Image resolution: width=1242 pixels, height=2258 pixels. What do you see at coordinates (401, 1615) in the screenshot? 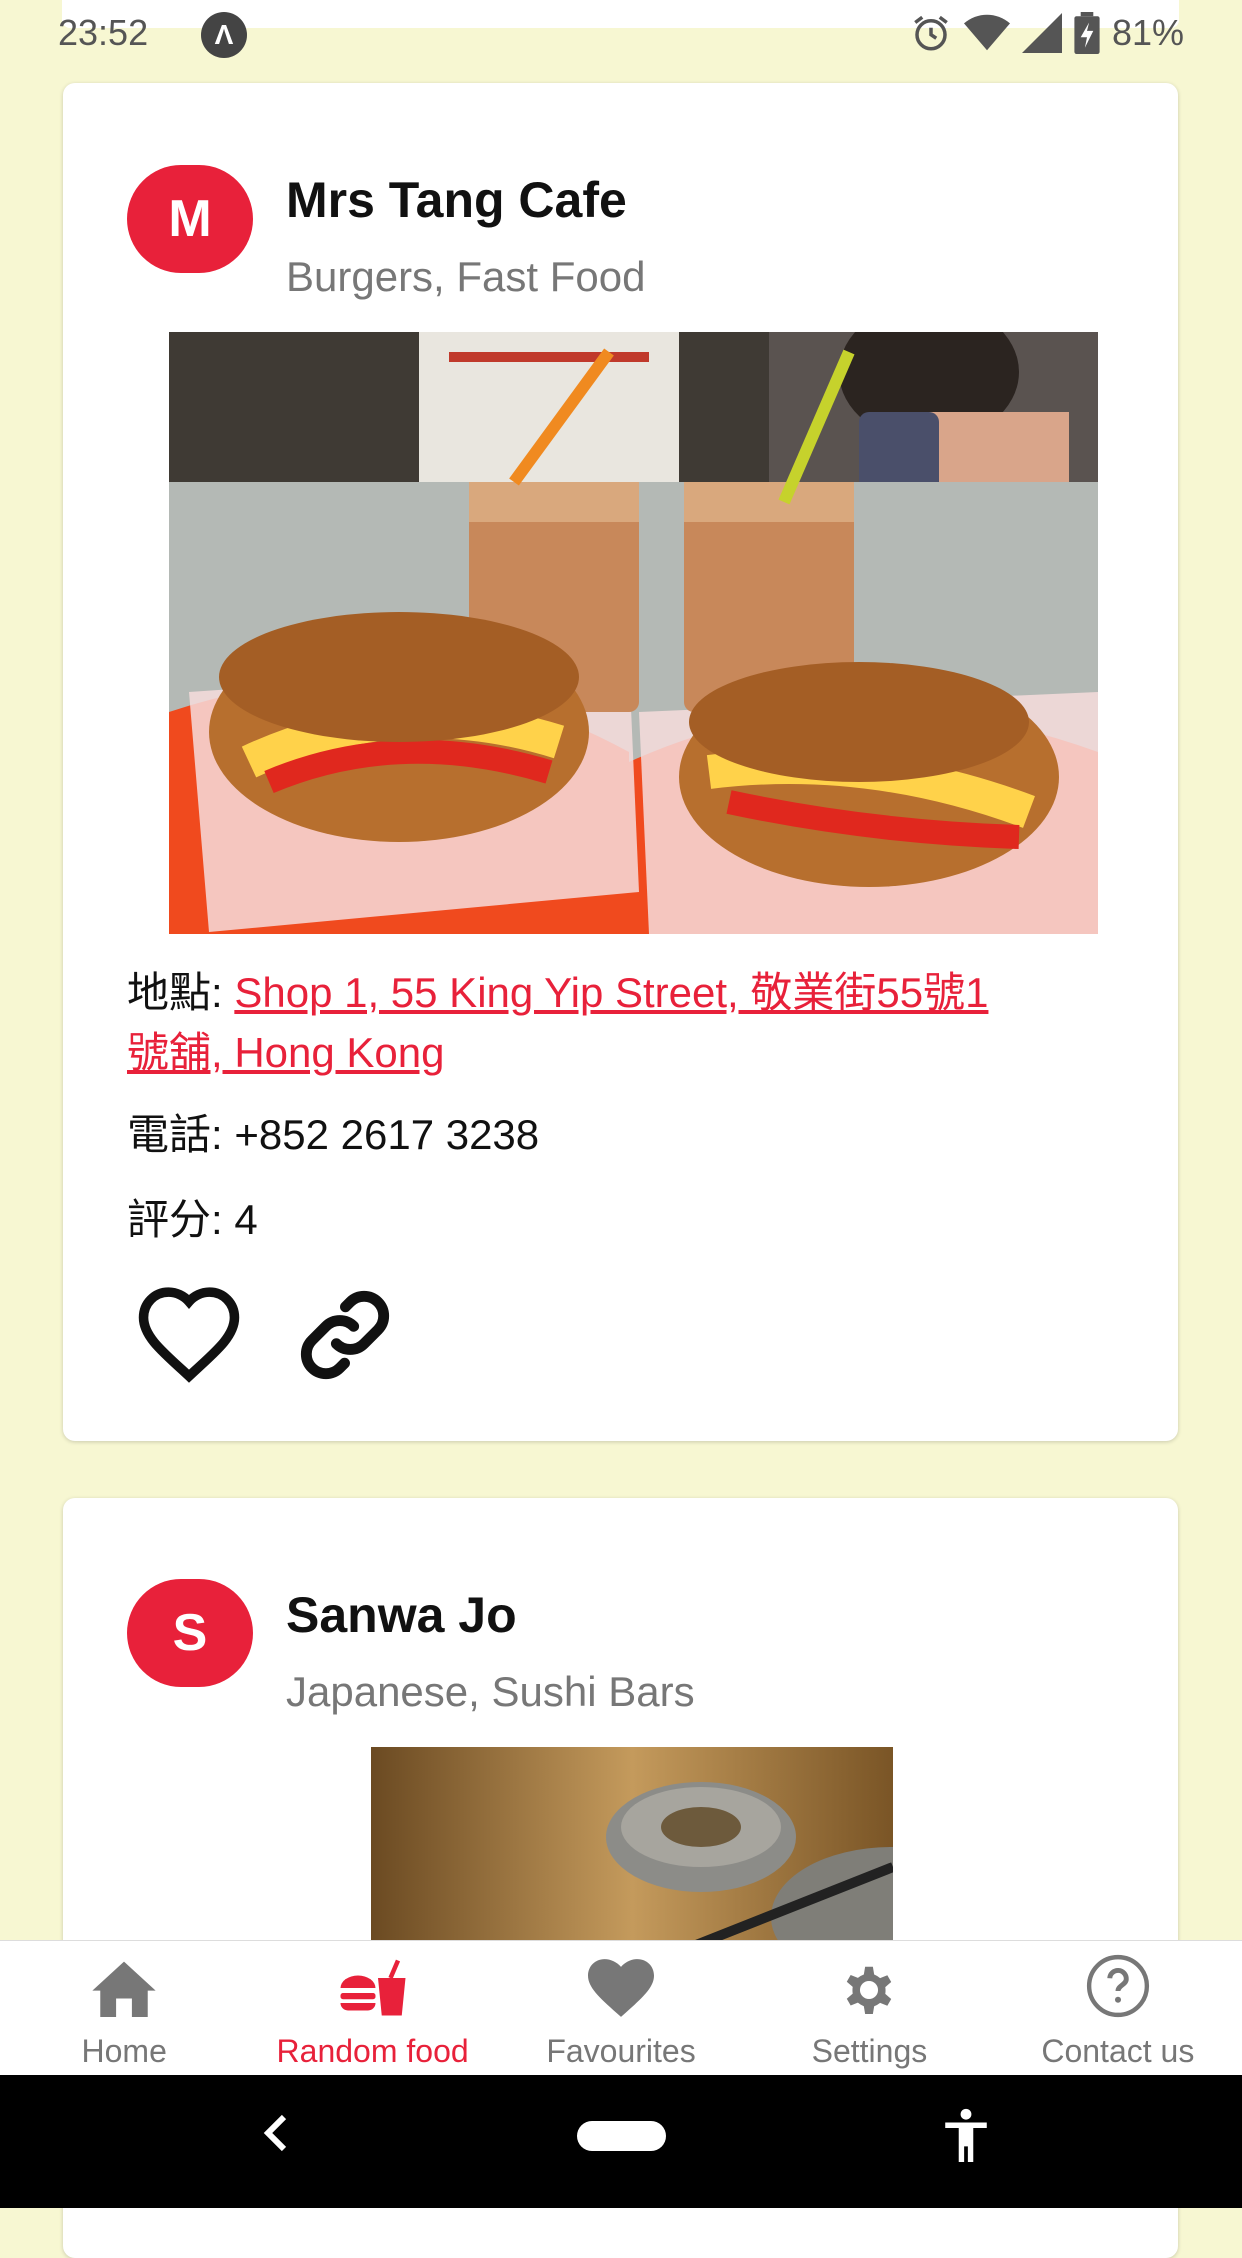
I see `restaurant-name: Sanwa Jo` at bounding box center [401, 1615].